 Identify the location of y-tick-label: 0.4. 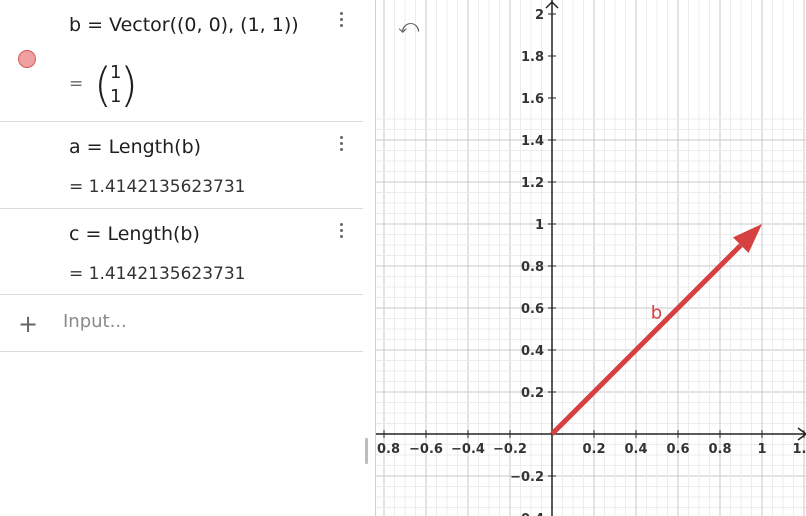
(532, 351).